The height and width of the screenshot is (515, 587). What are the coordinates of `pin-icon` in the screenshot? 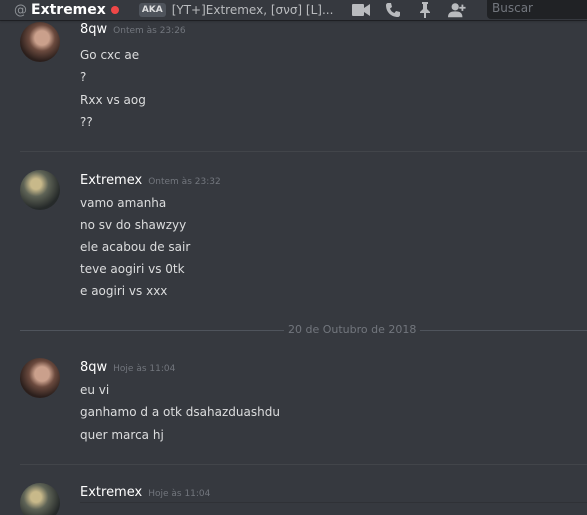 It's located at (425, 10).